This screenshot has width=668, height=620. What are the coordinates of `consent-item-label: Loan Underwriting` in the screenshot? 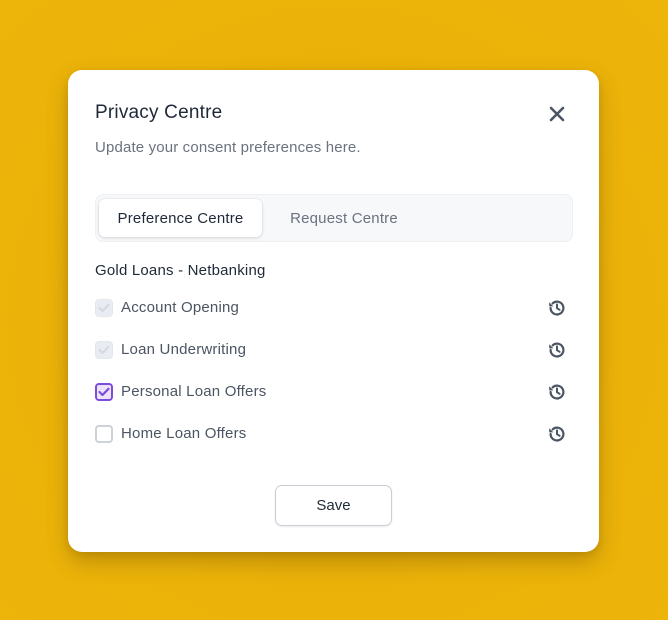 It's located at (184, 349).